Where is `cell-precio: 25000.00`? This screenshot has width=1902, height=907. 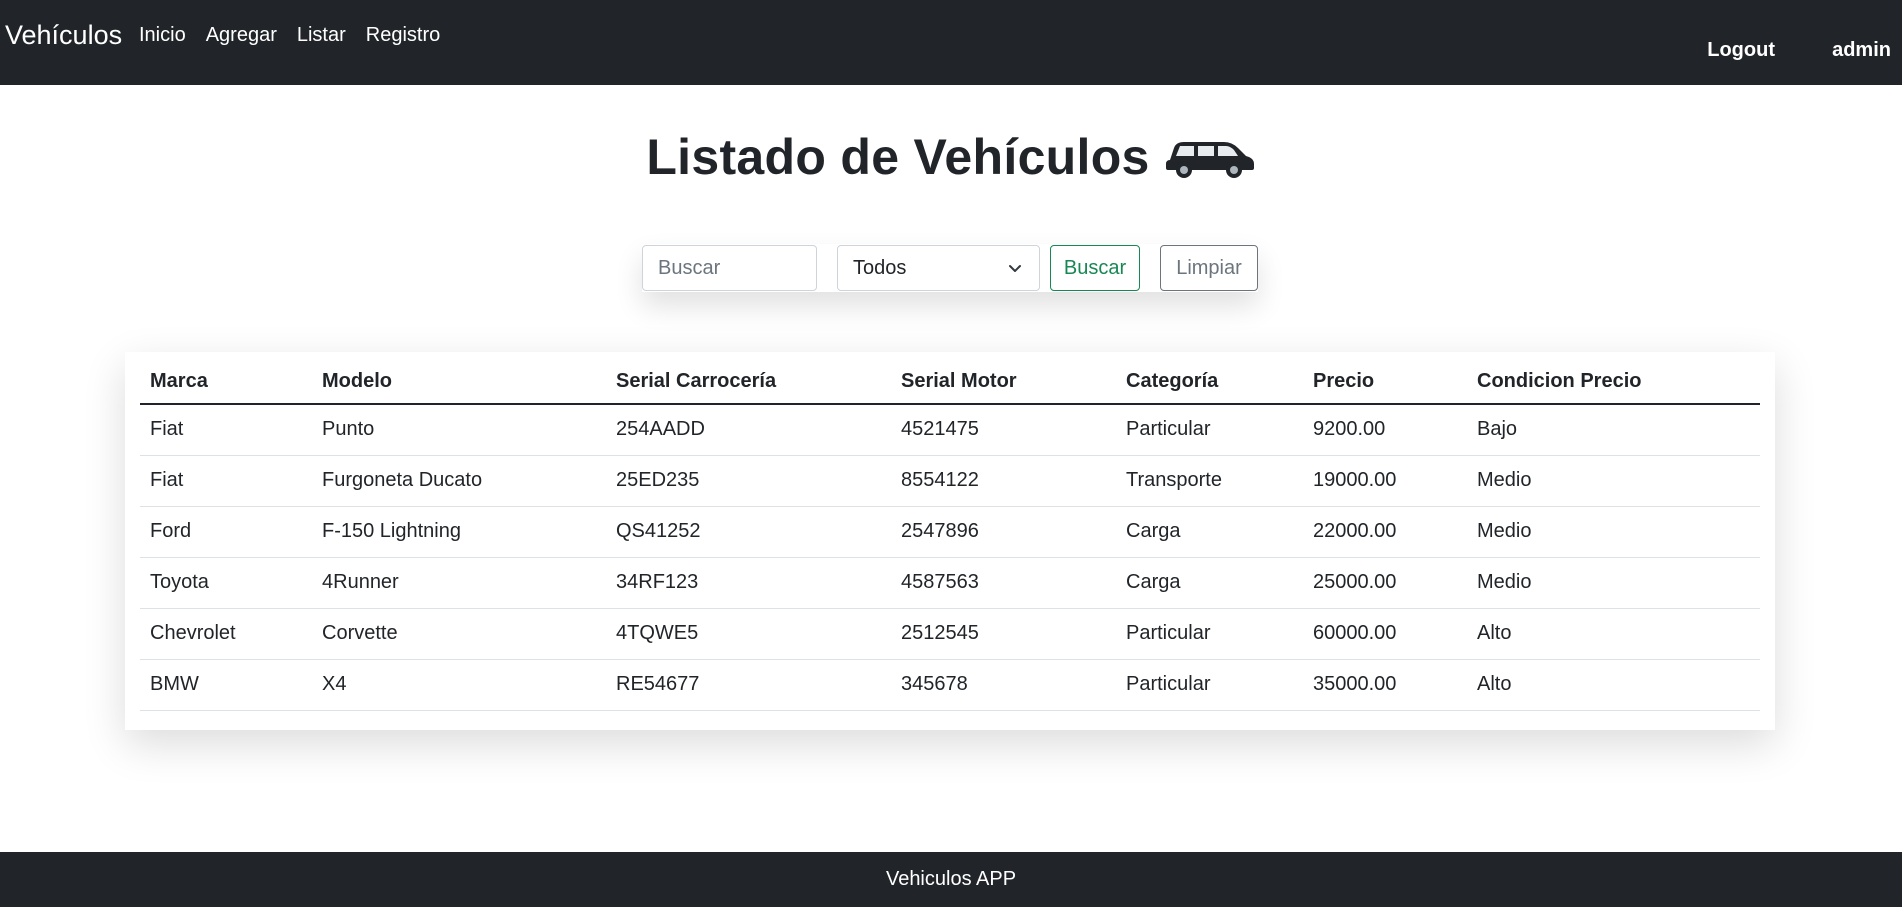 cell-precio: 25000.00 is located at coordinates (1385, 583).